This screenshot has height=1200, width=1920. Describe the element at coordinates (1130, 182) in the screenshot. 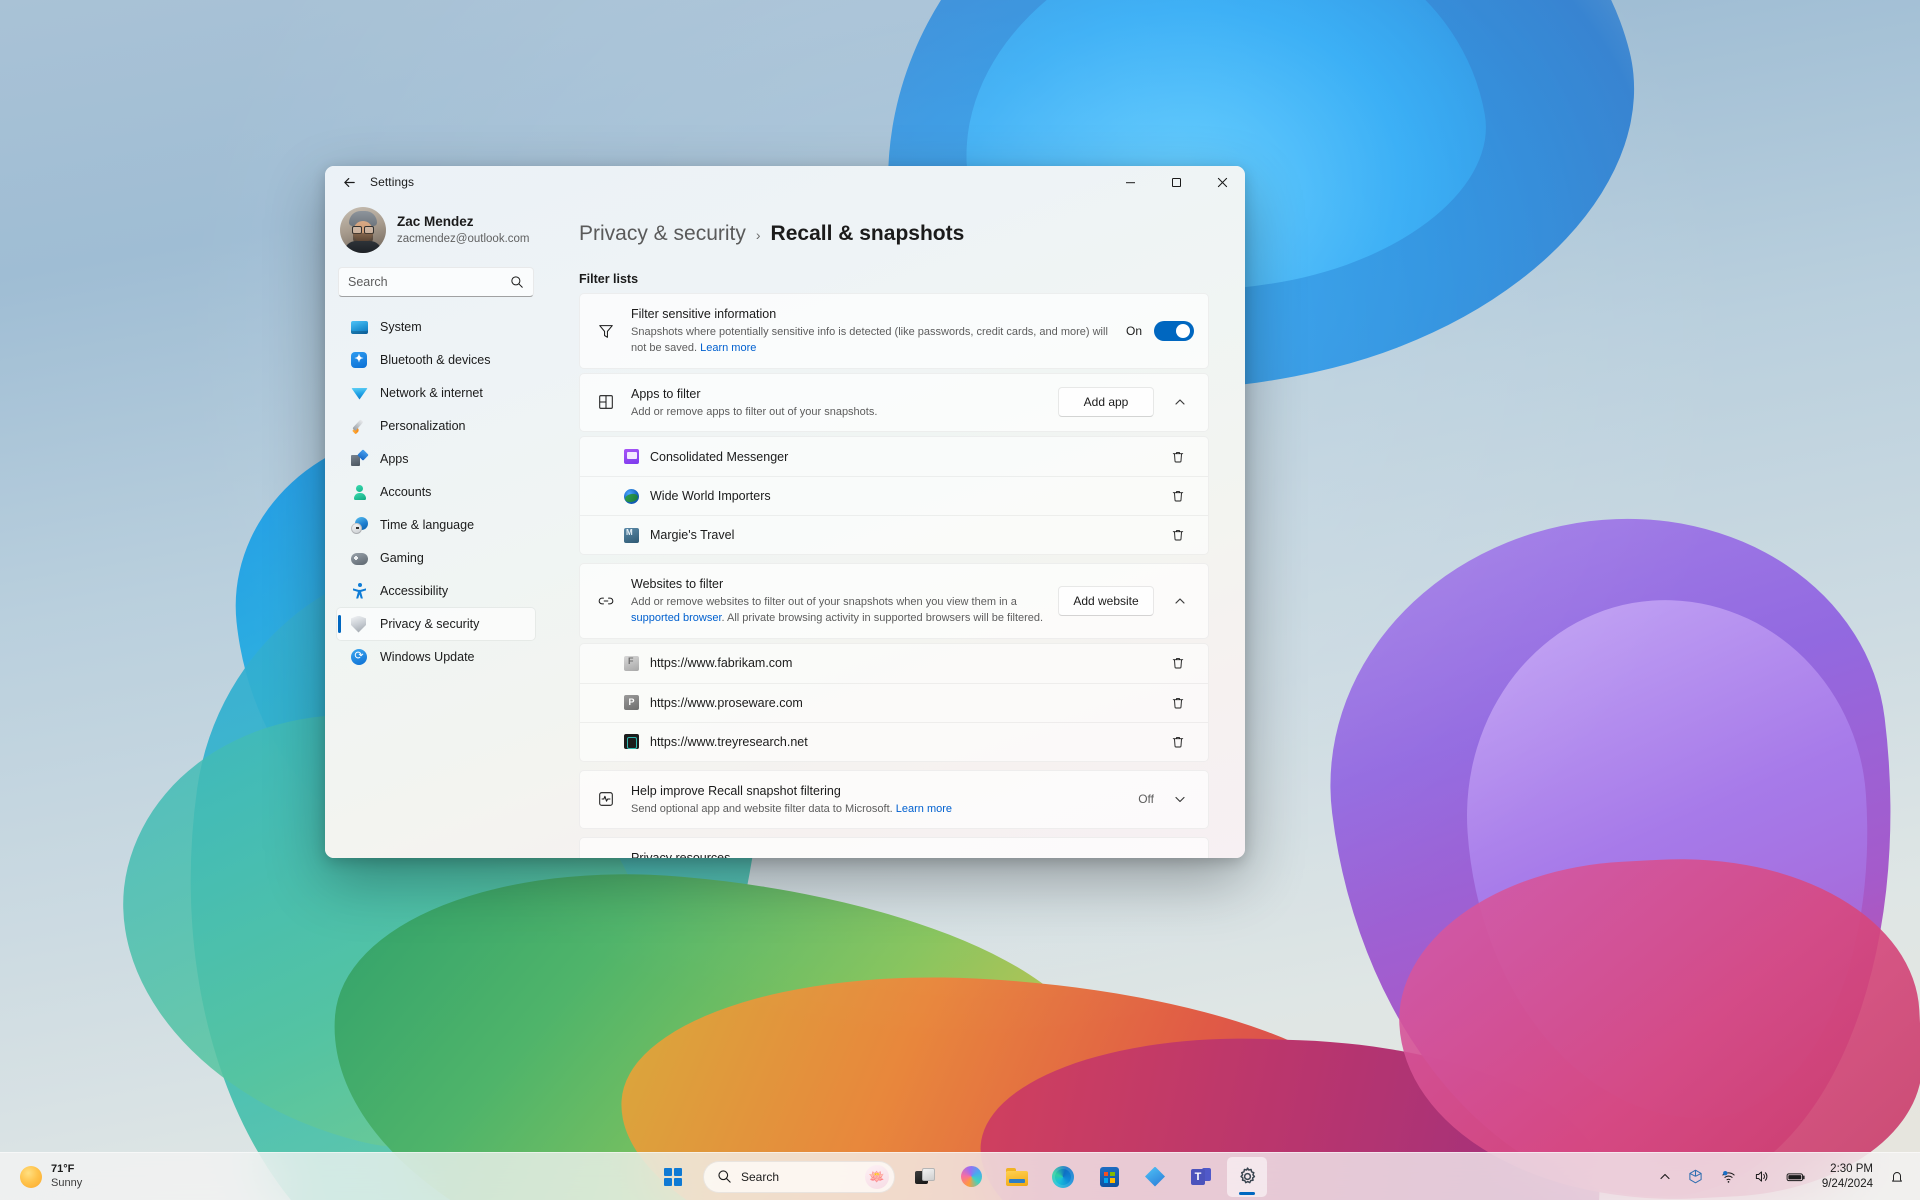

I see `minimize-button` at that location.